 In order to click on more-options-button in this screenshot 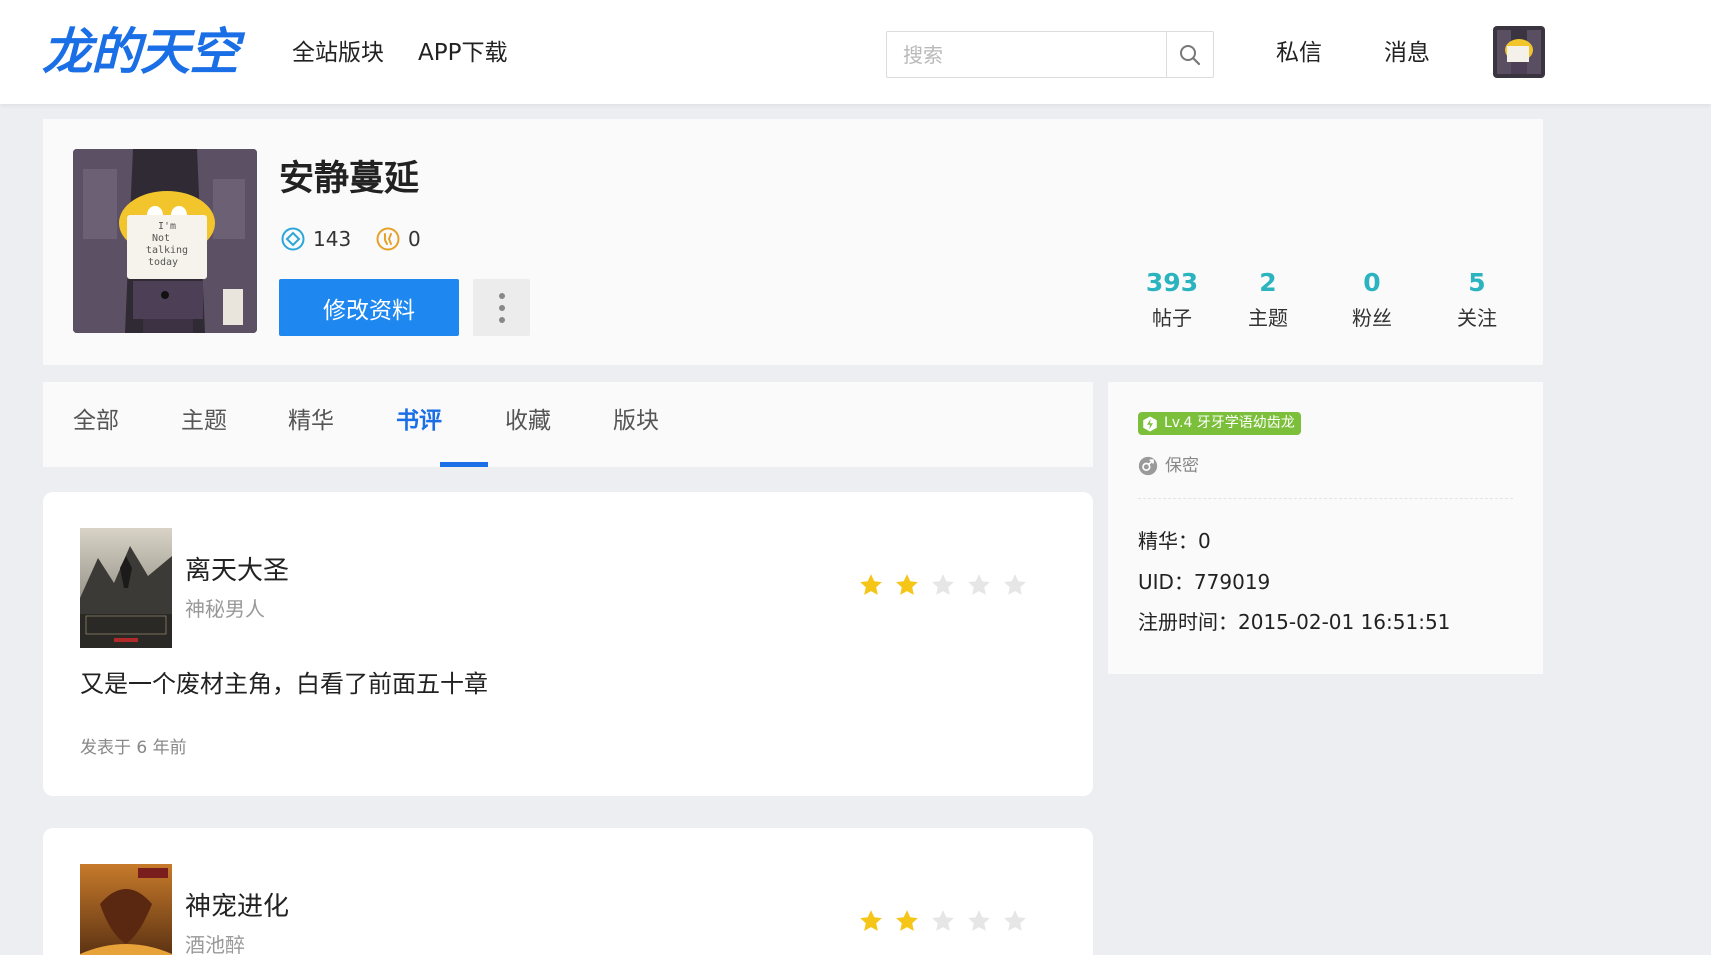, I will do `click(501, 307)`.